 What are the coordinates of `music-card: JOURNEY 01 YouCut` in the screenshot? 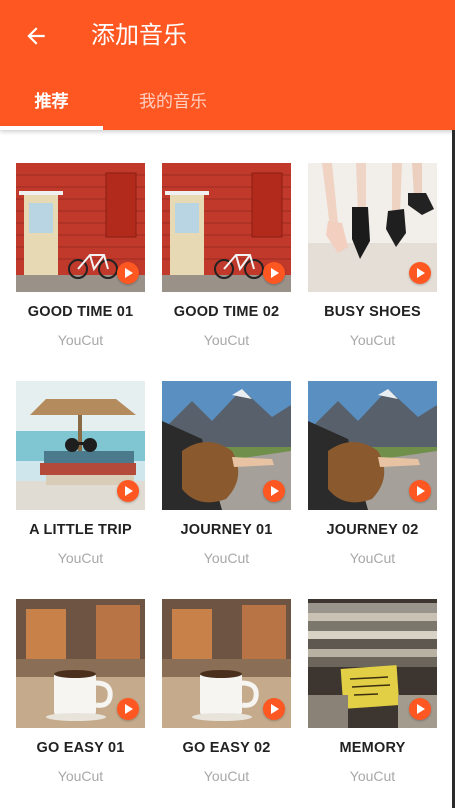 It's located at (226, 473).